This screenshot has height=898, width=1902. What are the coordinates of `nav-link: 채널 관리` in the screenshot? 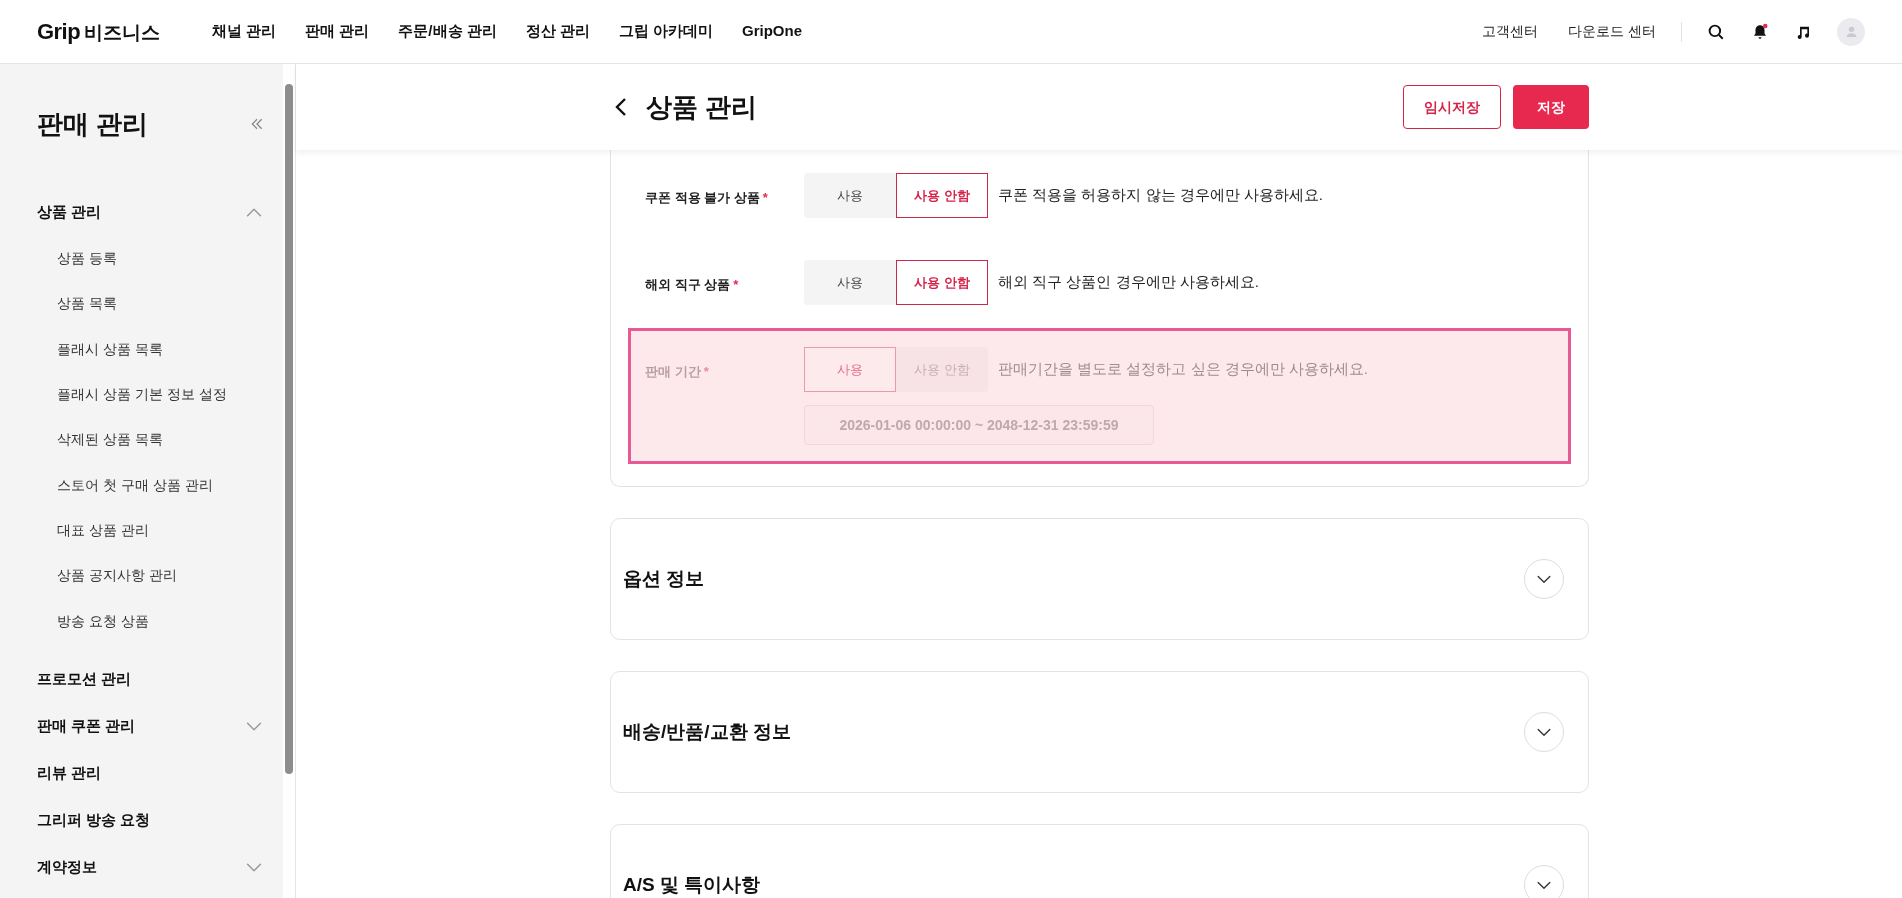 It's located at (244, 31).